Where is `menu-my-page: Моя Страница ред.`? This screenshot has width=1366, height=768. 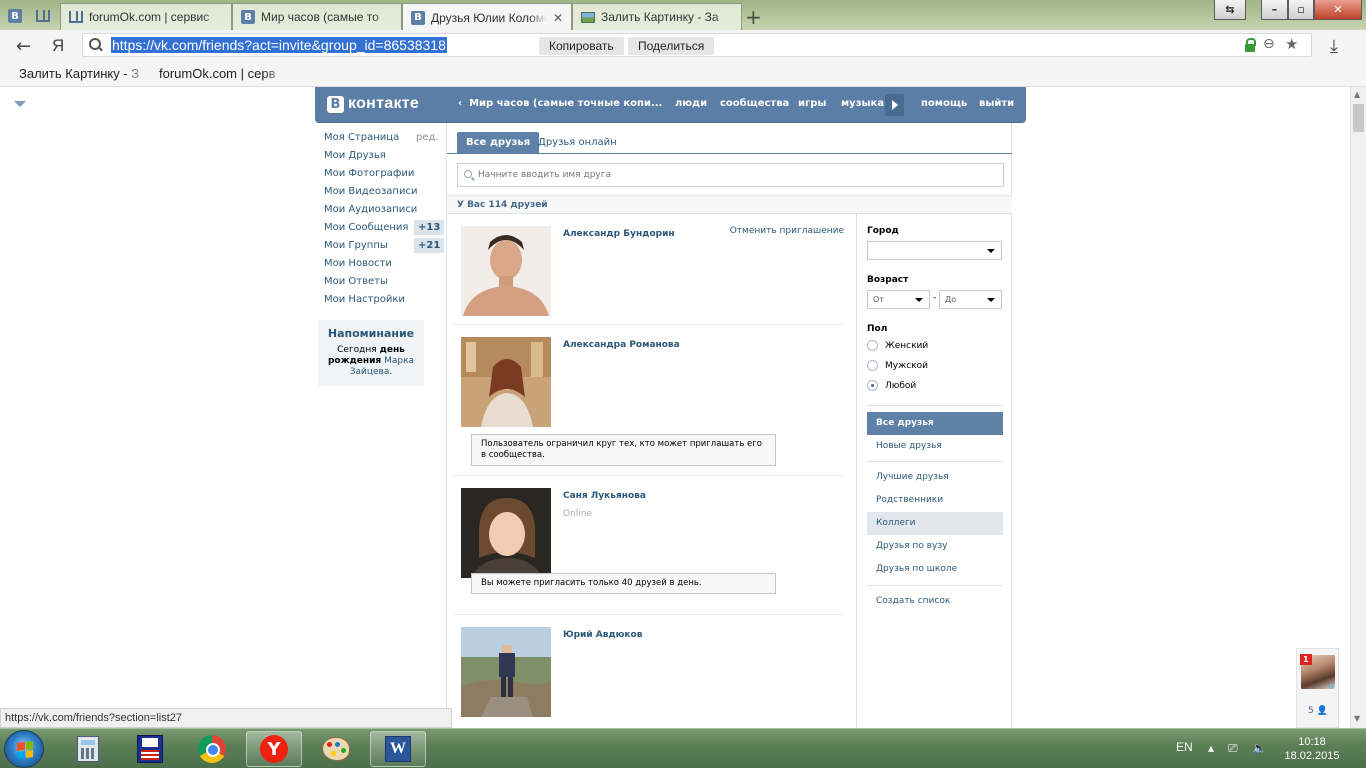 menu-my-page: Моя Страница ред. is located at coordinates (383, 138).